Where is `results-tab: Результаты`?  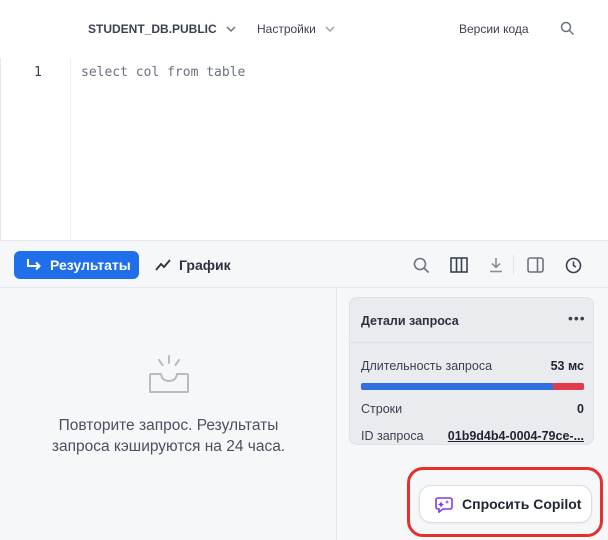
results-tab: Результаты is located at coordinates (76, 265).